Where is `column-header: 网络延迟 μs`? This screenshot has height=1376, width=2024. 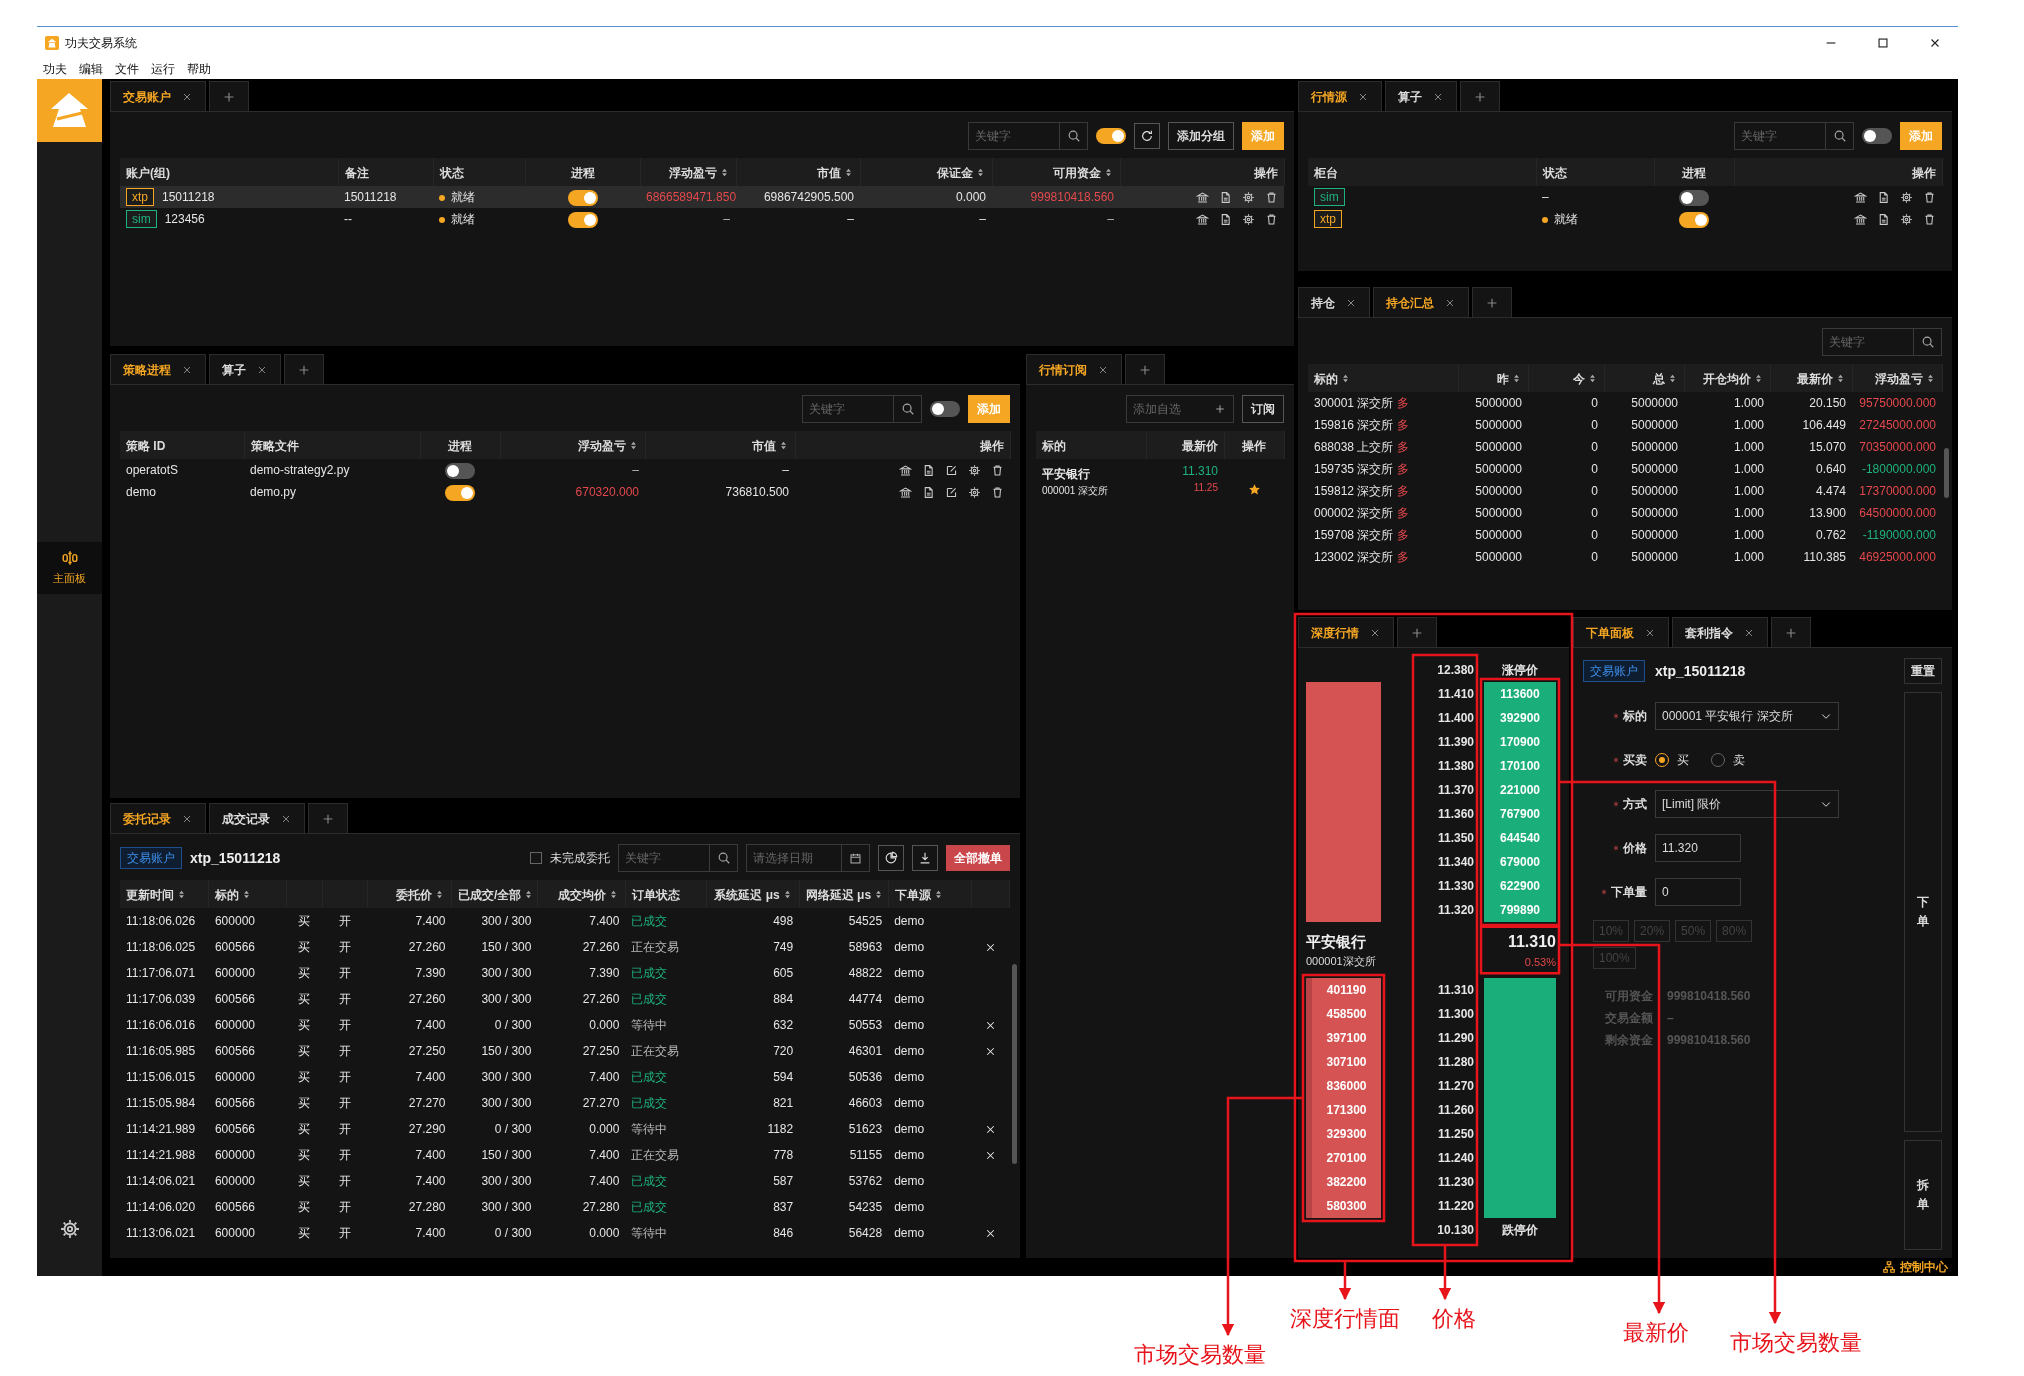
column-header: 网络延迟 μs is located at coordinates (838, 894).